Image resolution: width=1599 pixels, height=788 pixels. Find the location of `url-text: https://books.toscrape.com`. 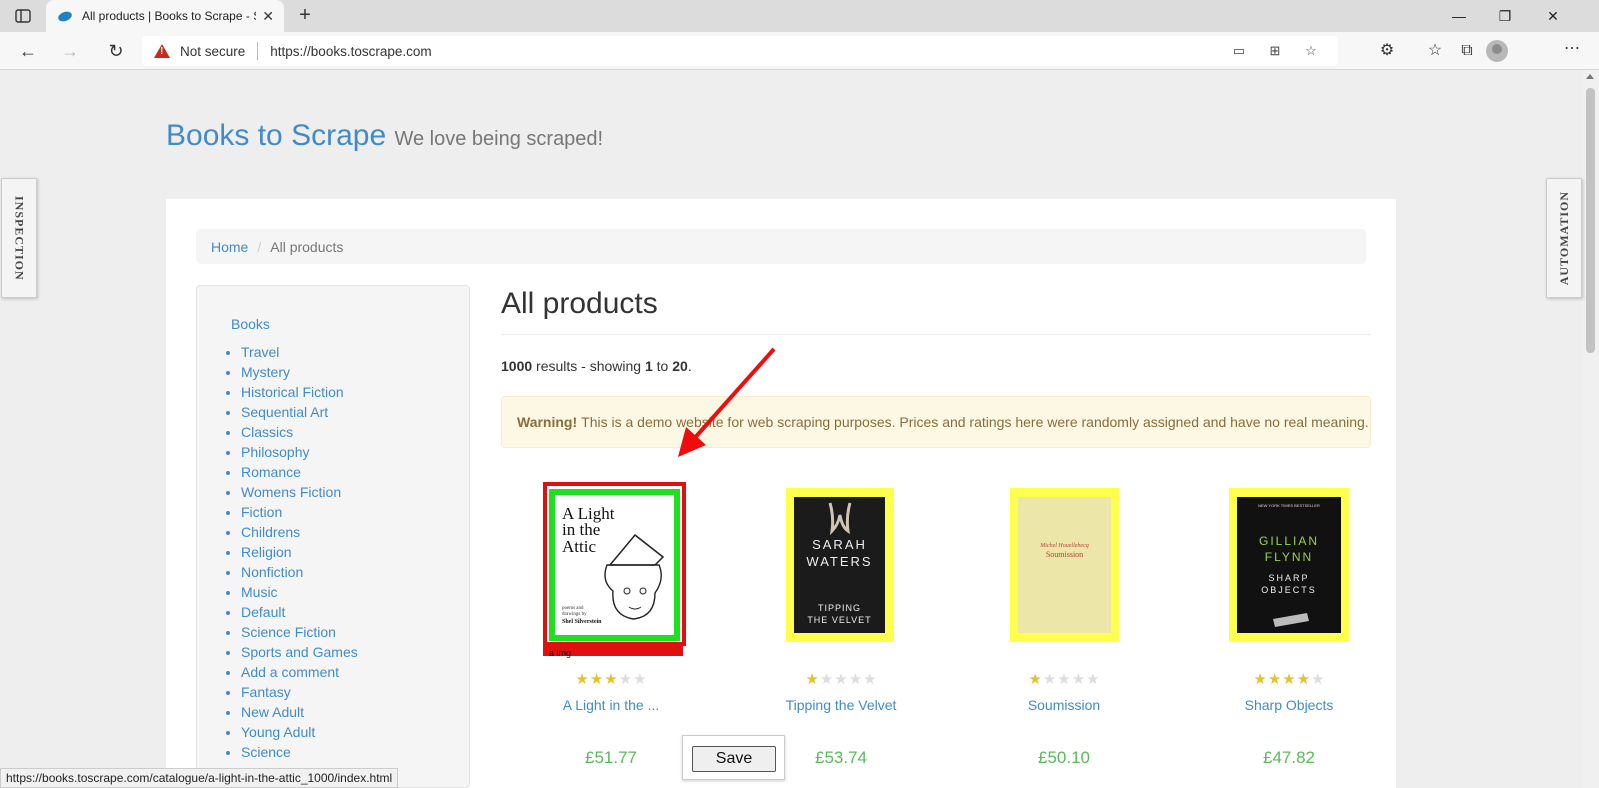

url-text: https://books.toscrape.com is located at coordinates (350, 51).